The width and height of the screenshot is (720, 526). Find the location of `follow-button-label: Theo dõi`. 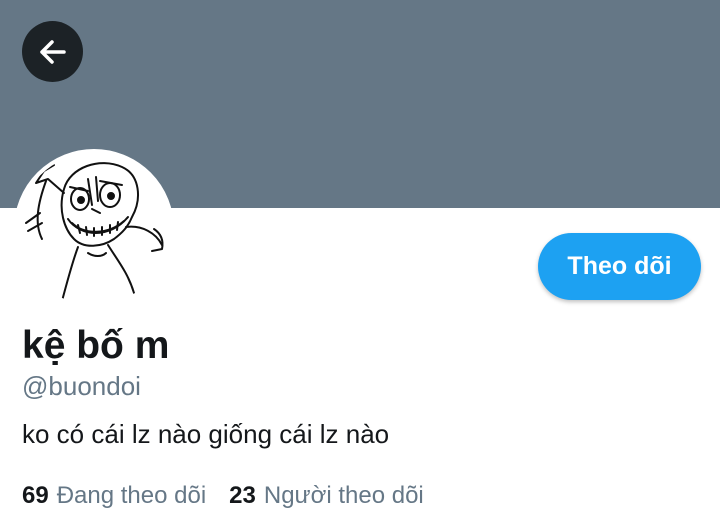

follow-button-label: Theo dõi is located at coordinates (619, 266).